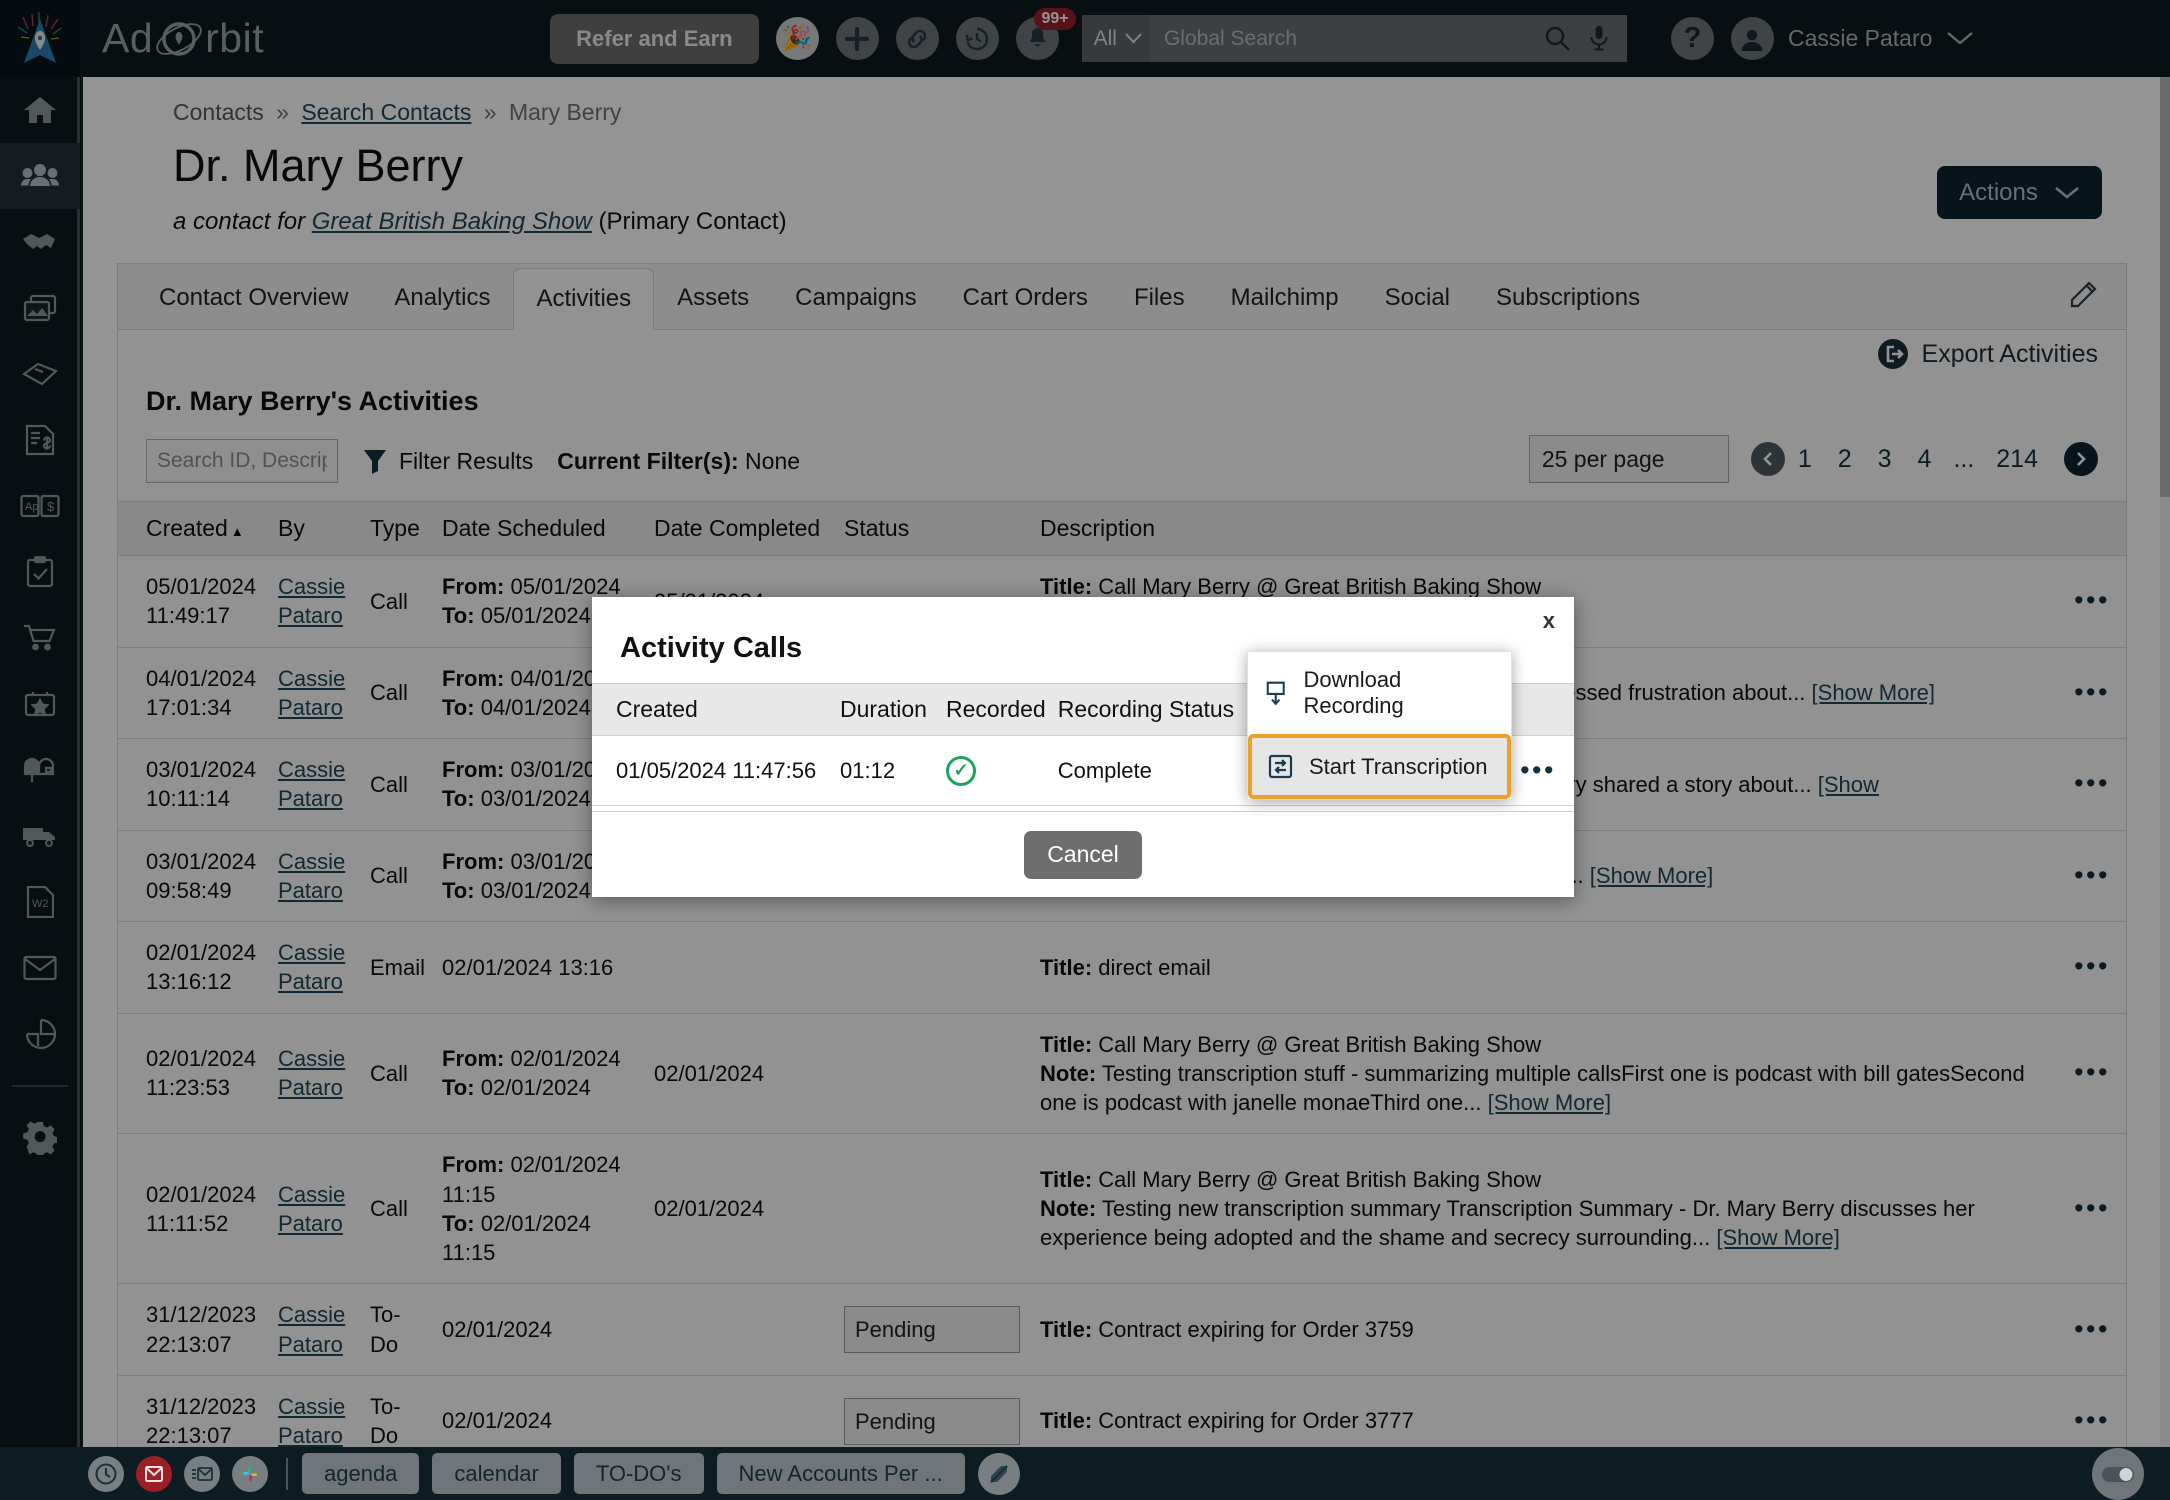 The image size is (2170, 1500). Describe the element at coordinates (253, 298) in the screenshot. I see `tab-contact-overview: Contact Overview` at that location.